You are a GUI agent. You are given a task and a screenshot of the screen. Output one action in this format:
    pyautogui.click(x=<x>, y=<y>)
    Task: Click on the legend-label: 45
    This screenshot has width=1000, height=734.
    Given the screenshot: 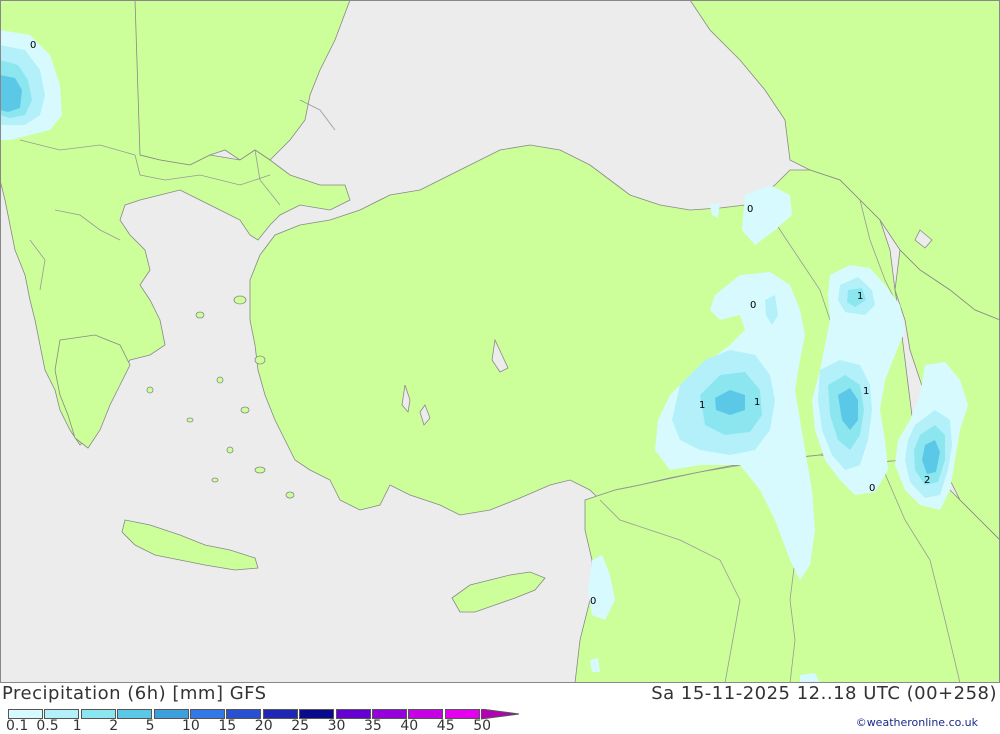 What is the action you would take?
    pyautogui.click(x=445, y=726)
    